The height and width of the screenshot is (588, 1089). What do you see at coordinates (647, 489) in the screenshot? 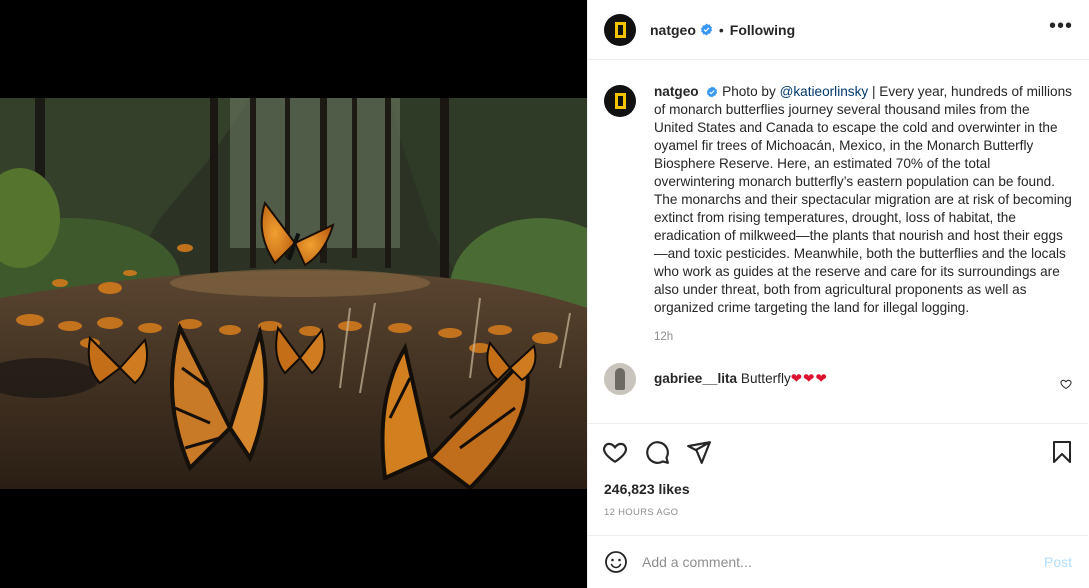
I see `likes-count: 246,823 likes` at bounding box center [647, 489].